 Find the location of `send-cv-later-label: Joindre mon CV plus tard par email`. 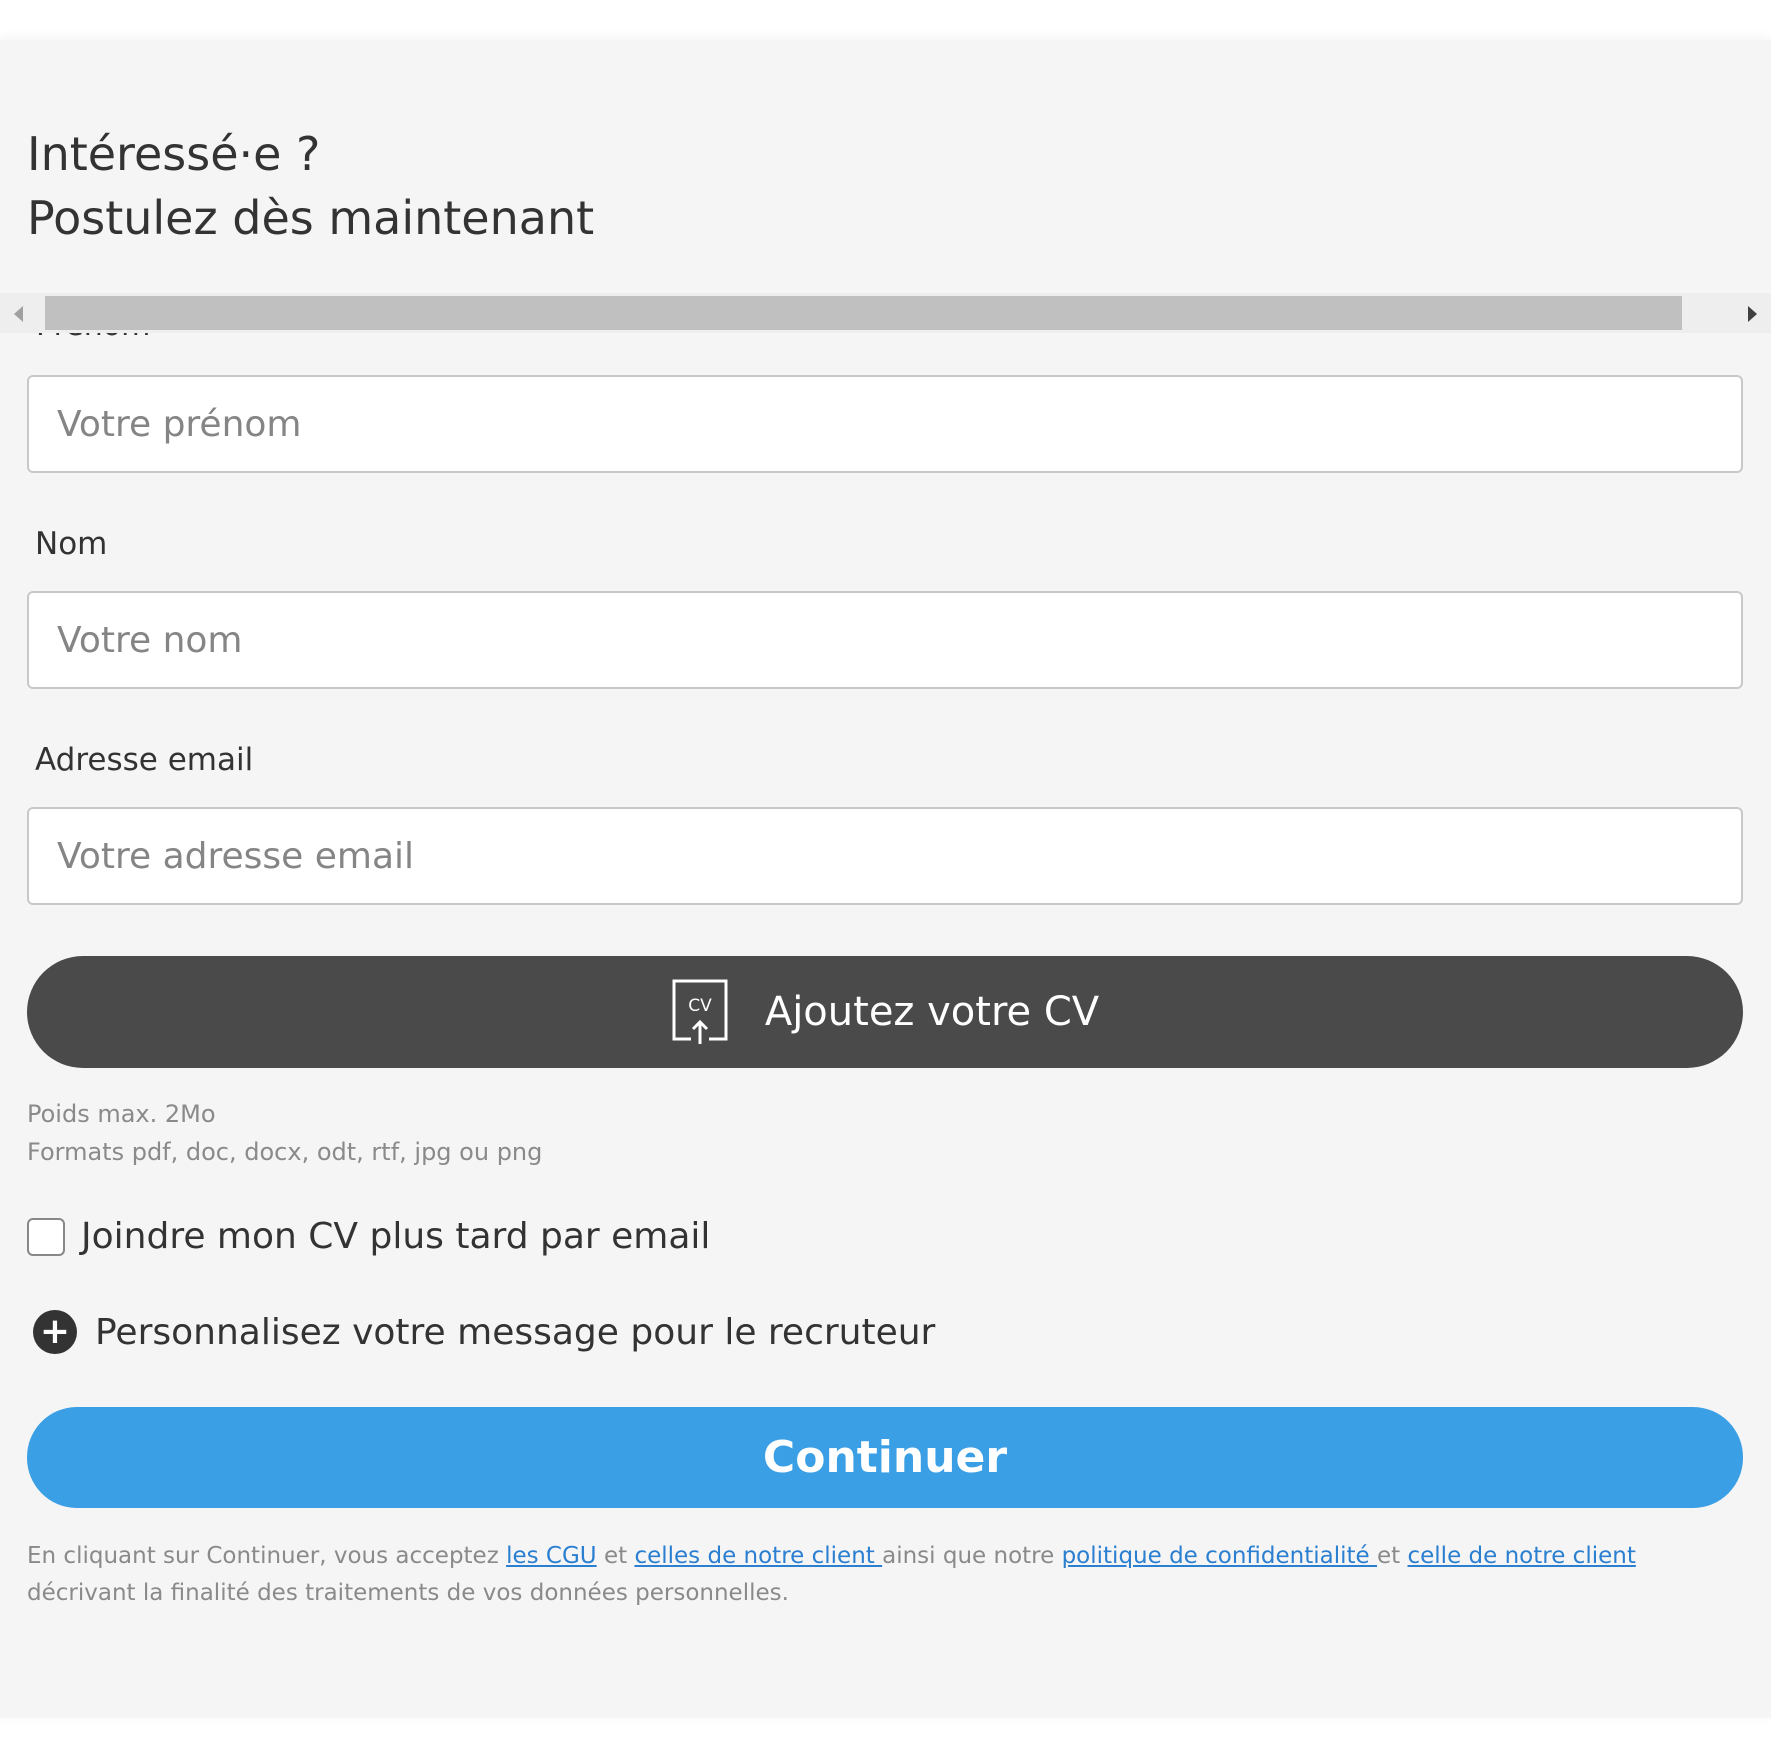

send-cv-later-label: Joindre mon CV plus tard par email is located at coordinates (395, 1236).